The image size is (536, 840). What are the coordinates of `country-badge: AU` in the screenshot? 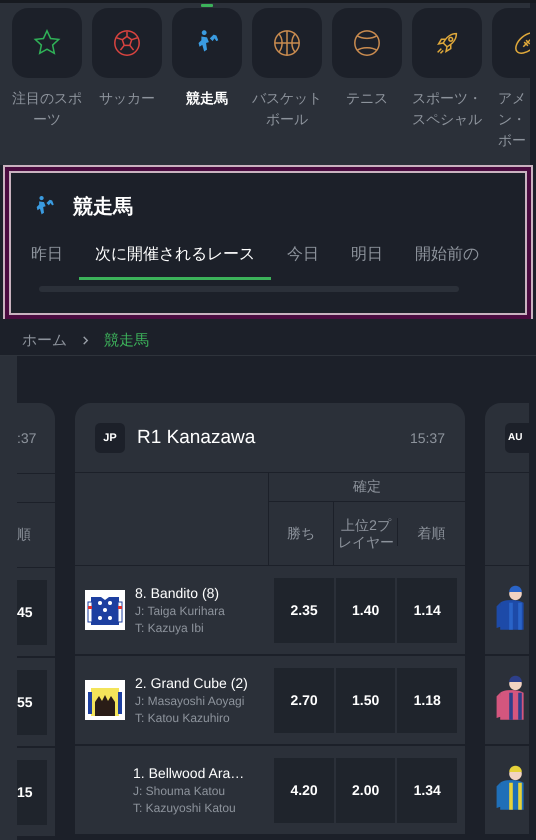 It's located at (517, 437).